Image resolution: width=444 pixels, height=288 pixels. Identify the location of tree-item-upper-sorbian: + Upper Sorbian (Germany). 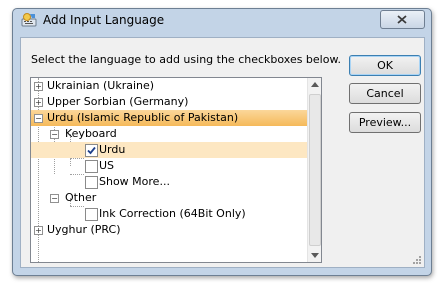
(169, 102).